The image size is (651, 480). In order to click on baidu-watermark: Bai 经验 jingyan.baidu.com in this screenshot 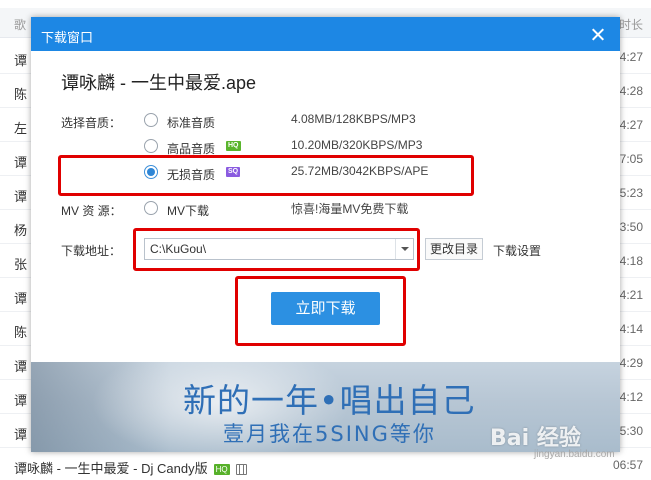, I will do `click(565, 448)`.